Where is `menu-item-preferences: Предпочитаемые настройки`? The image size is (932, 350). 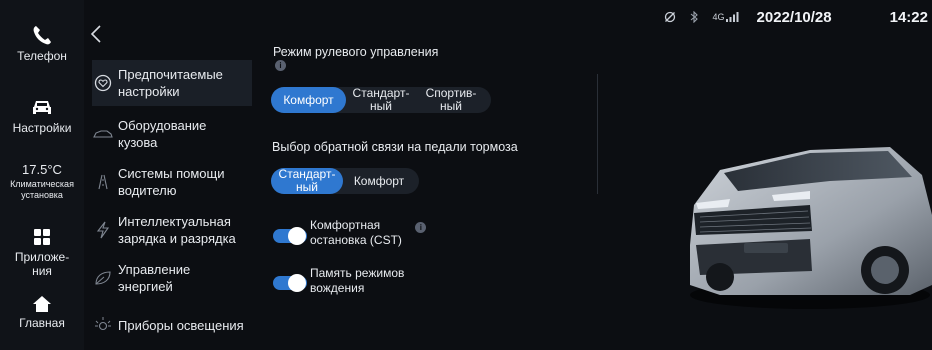 menu-item-preferences: Предпочитаемые настройки is located at coordinates (172, 83).